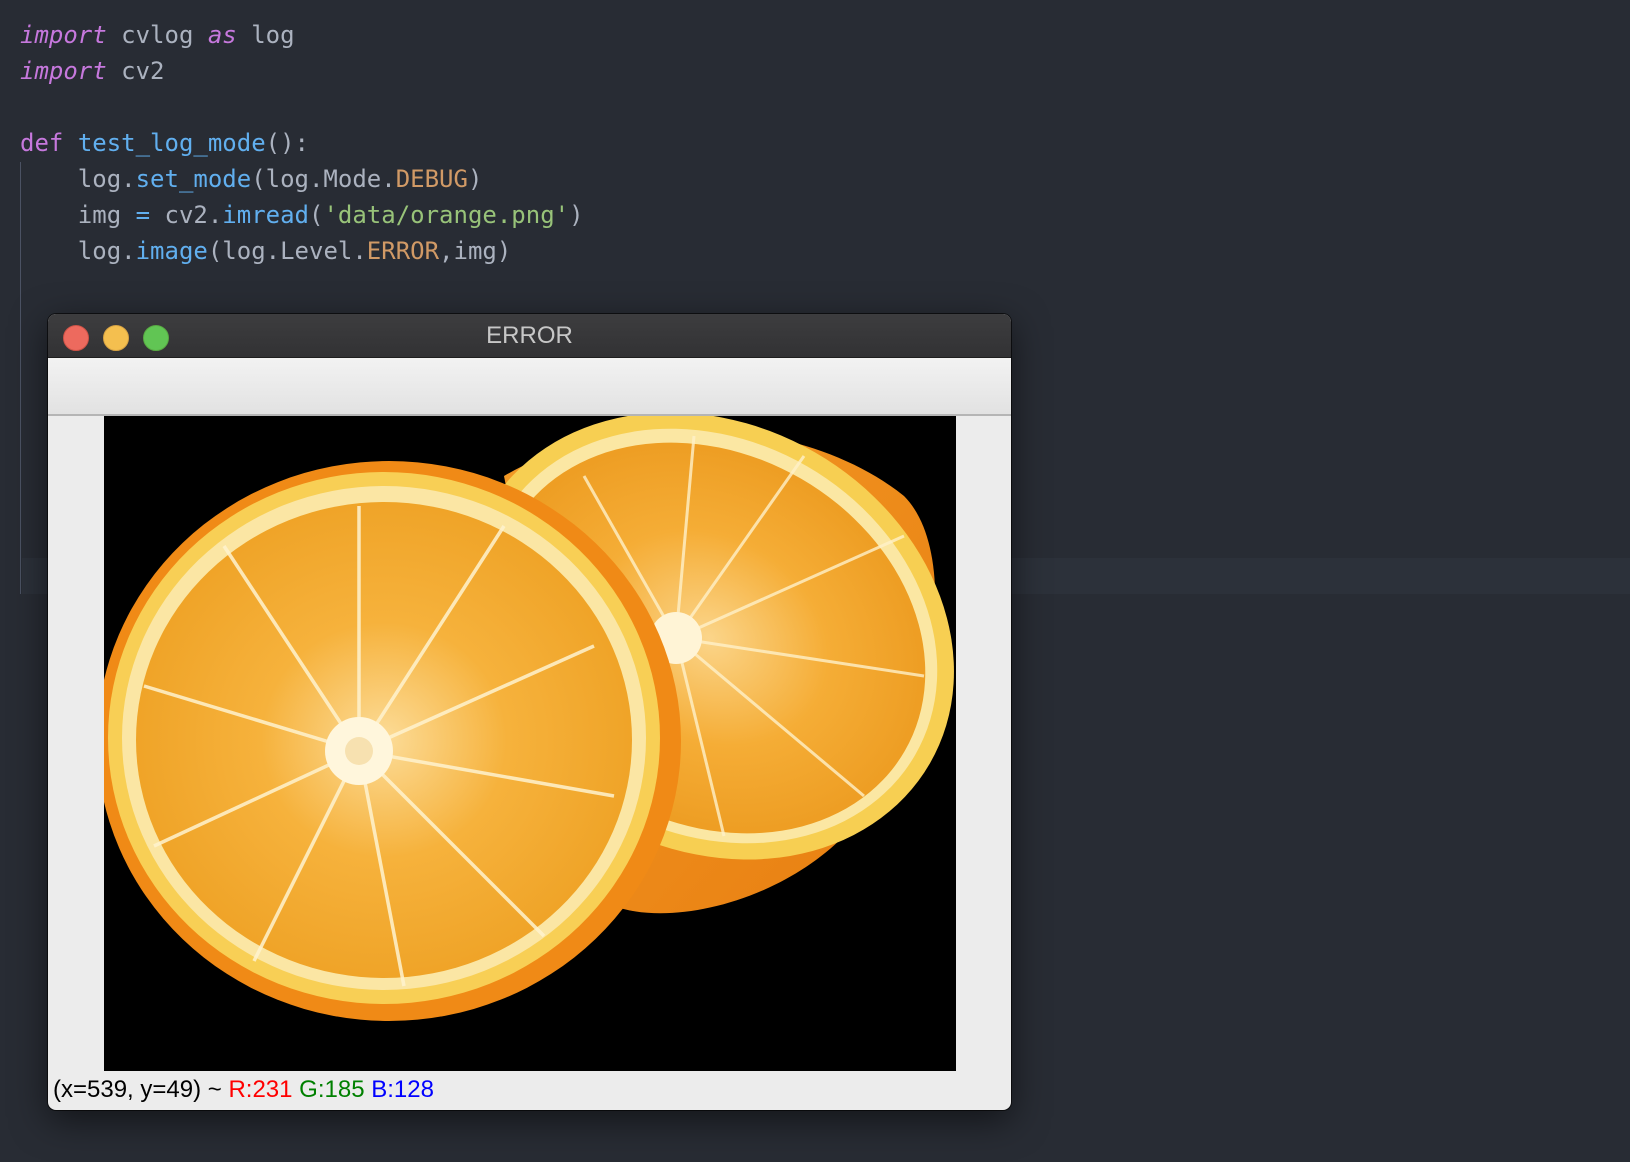  I want to click on code-token: (, so click(316, 215).